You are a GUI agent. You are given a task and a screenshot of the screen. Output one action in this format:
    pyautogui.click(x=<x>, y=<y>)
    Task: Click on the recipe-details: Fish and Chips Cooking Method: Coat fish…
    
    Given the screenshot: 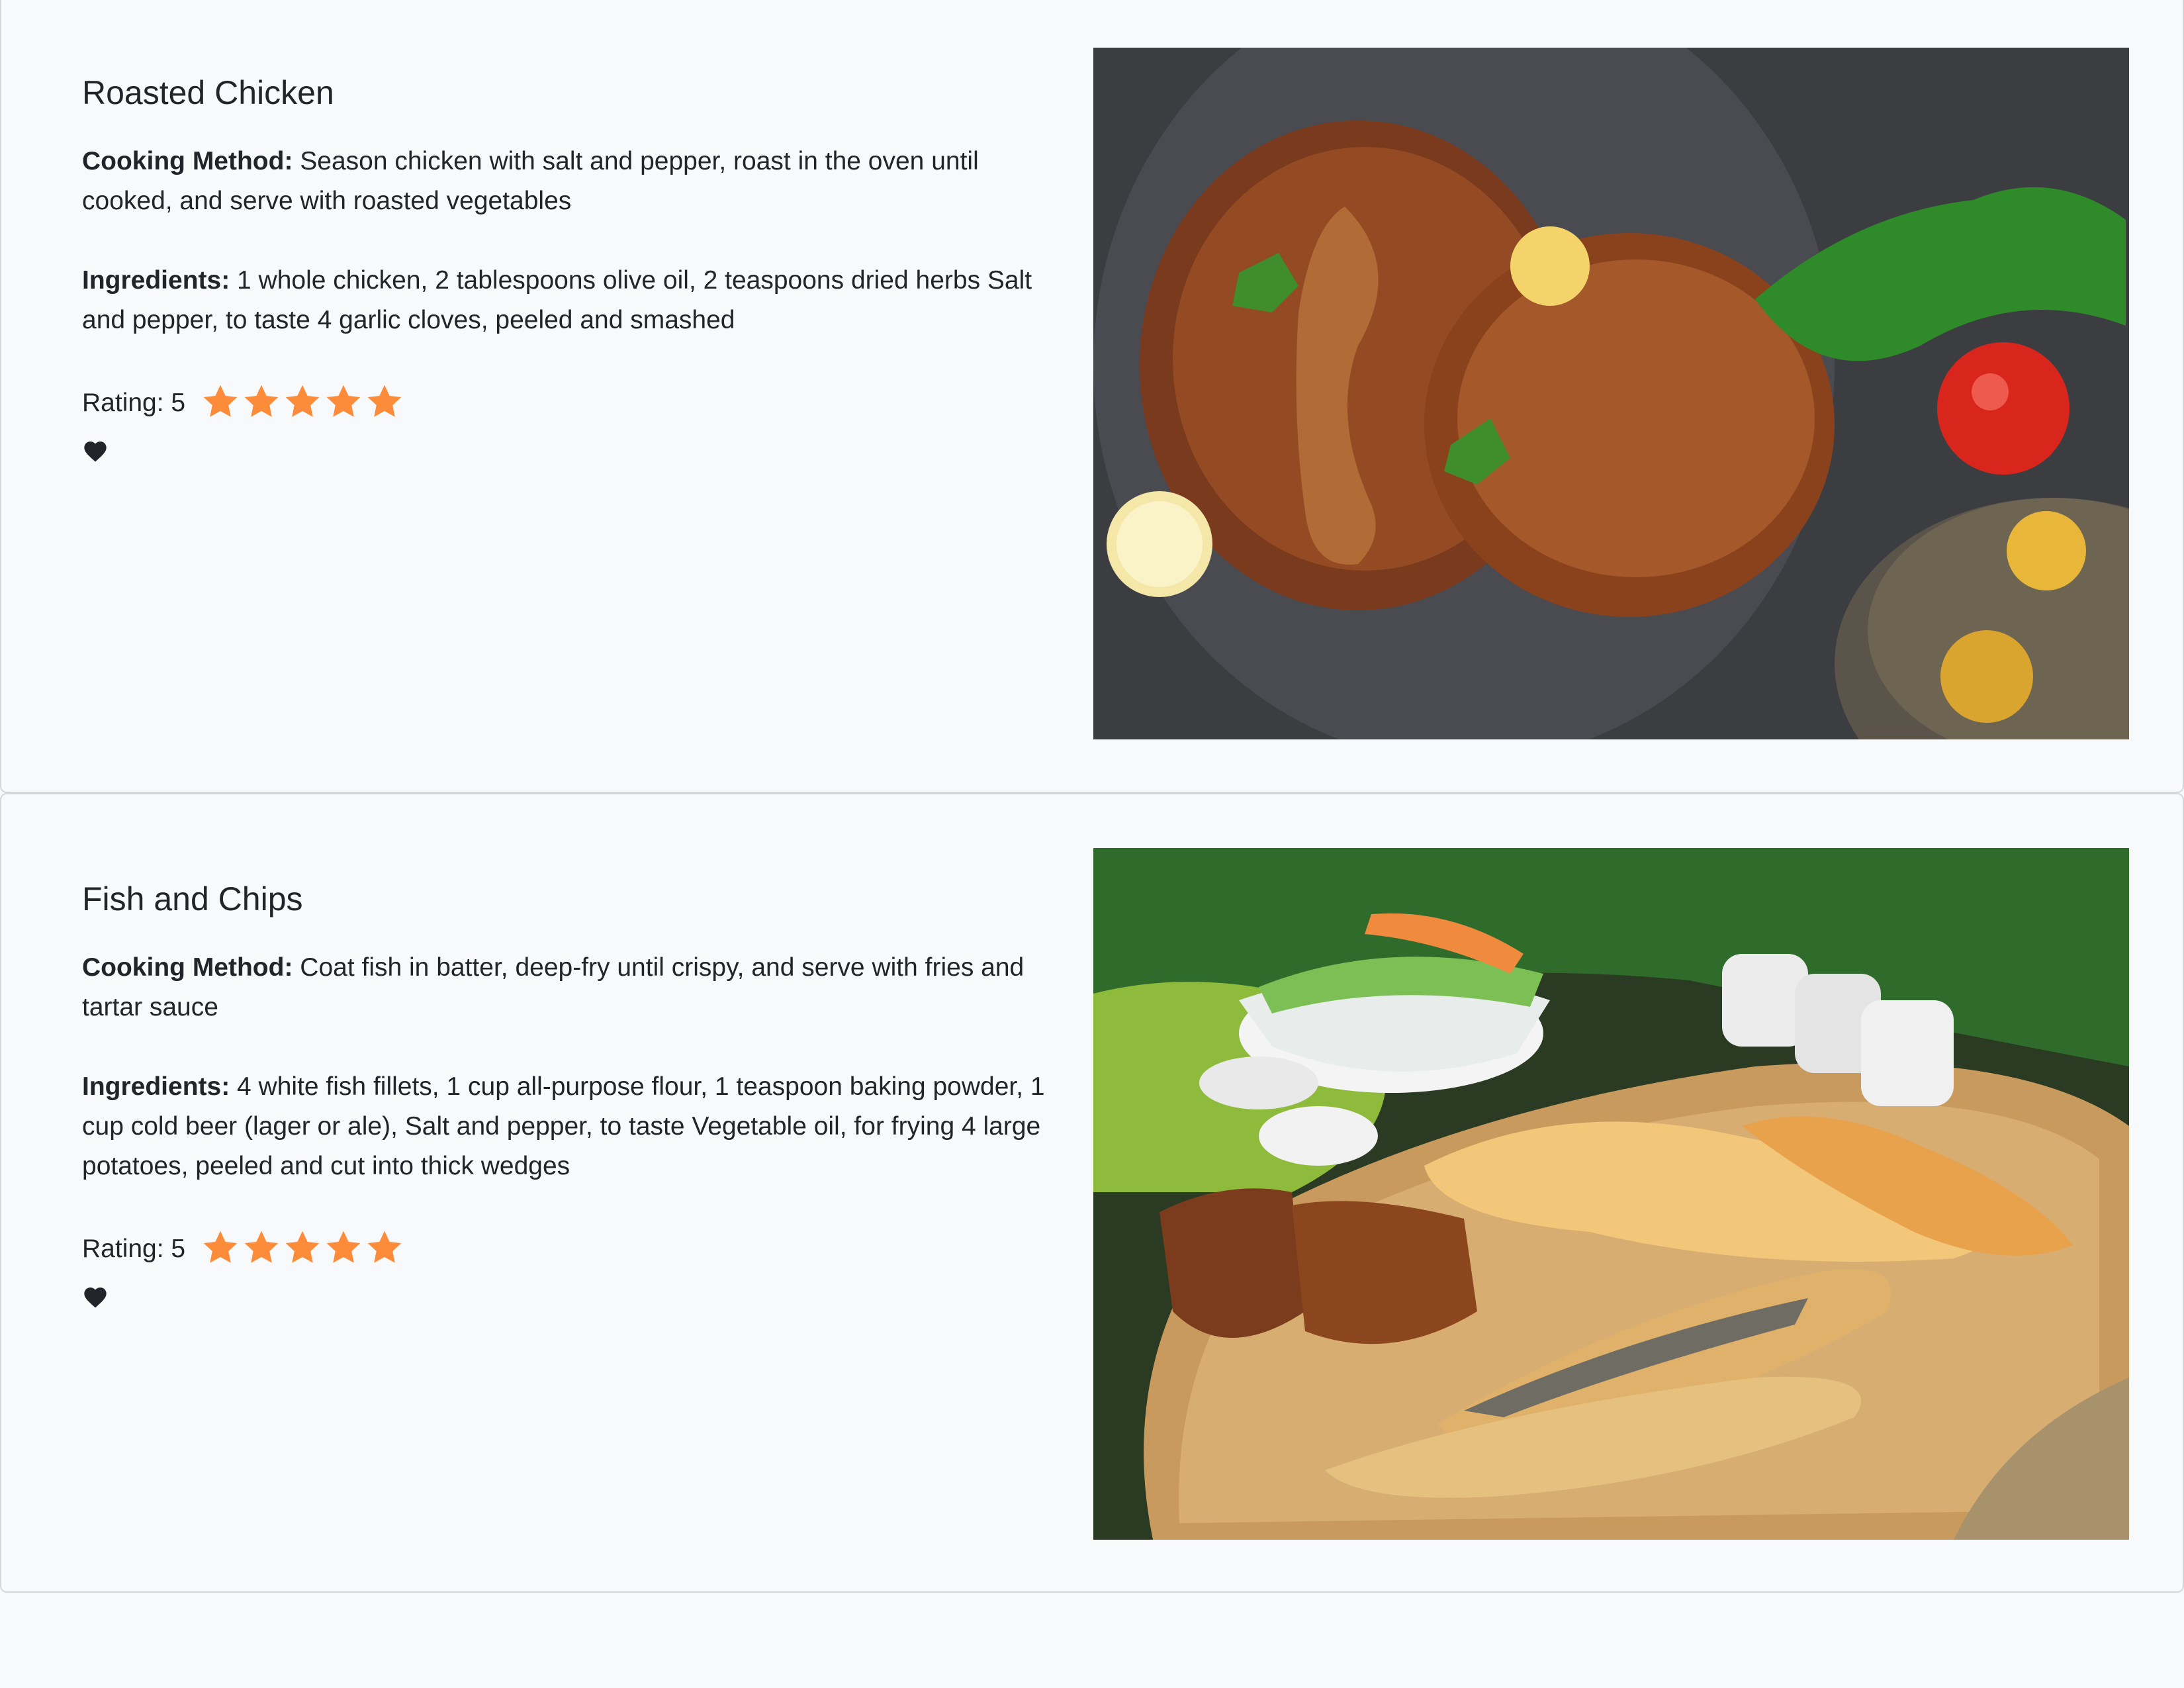 What is the action you would take?
    pyautogui.click(x=568, y=1095)
    